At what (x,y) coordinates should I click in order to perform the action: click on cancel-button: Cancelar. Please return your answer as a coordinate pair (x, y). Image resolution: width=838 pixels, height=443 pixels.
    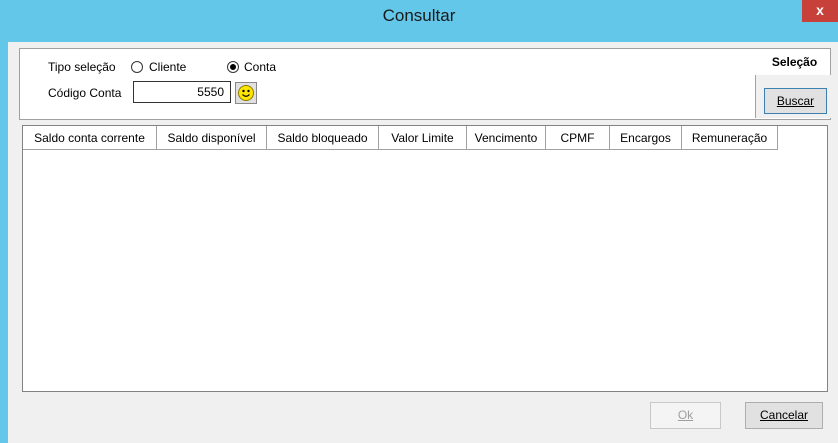
    Looking at the image, I should click on (784, 415).